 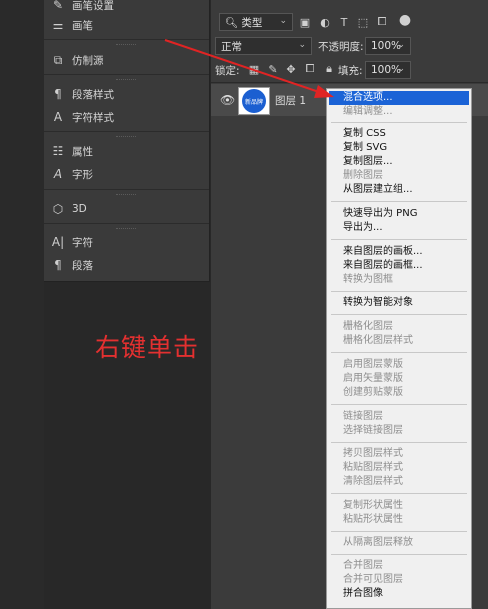 I want to click on annotation-arrow, so click(x=249, y=68).